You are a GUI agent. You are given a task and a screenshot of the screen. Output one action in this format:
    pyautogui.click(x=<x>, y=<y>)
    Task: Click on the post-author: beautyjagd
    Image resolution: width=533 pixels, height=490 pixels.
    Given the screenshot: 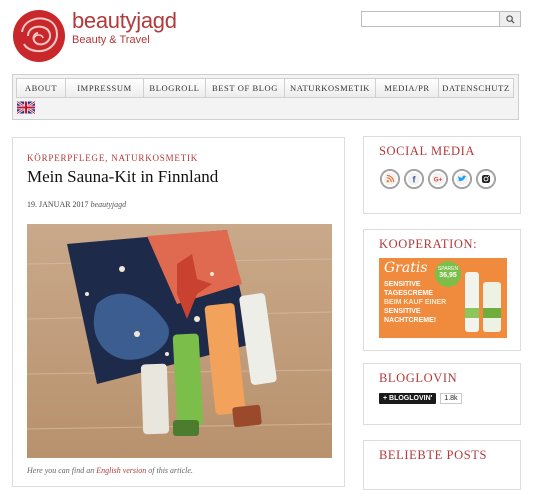 What is the action you would take?
    pyautogui.click(x=109, y=204)
    